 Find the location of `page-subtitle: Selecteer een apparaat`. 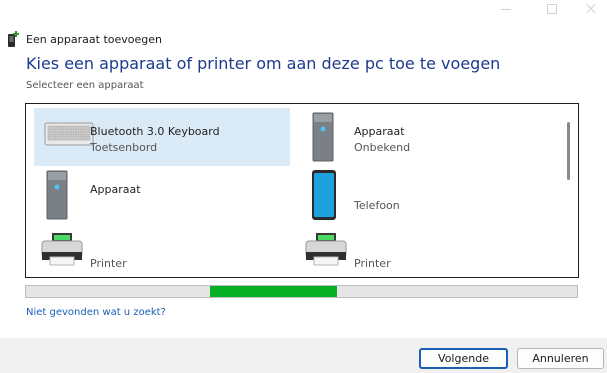

page-subtitle: Selecteer een apparaat is located at coordinates (85, 85).